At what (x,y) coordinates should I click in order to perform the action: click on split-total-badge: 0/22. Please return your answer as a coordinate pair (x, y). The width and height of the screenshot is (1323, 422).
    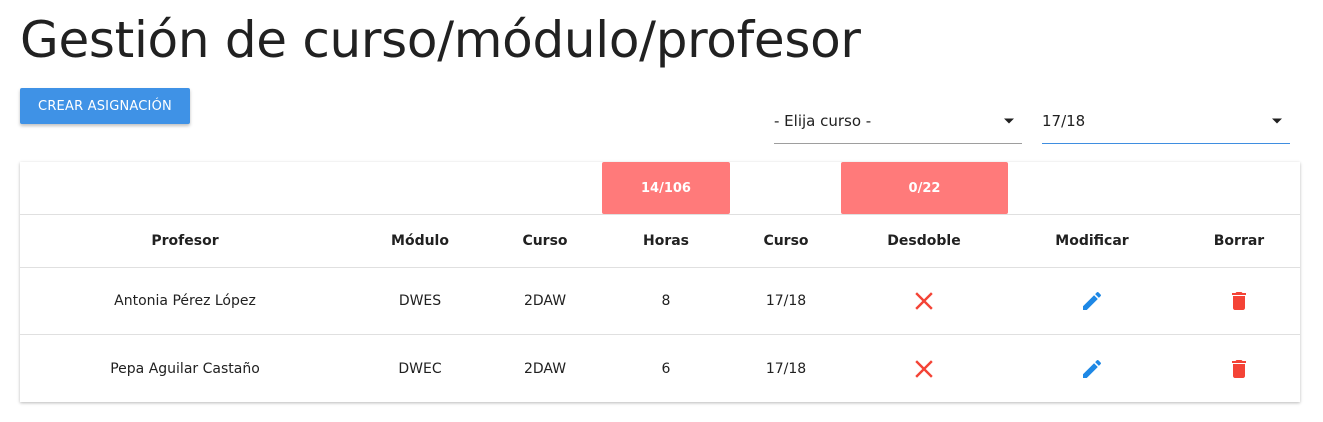
    Looking at the image, I should click on (924, 188).